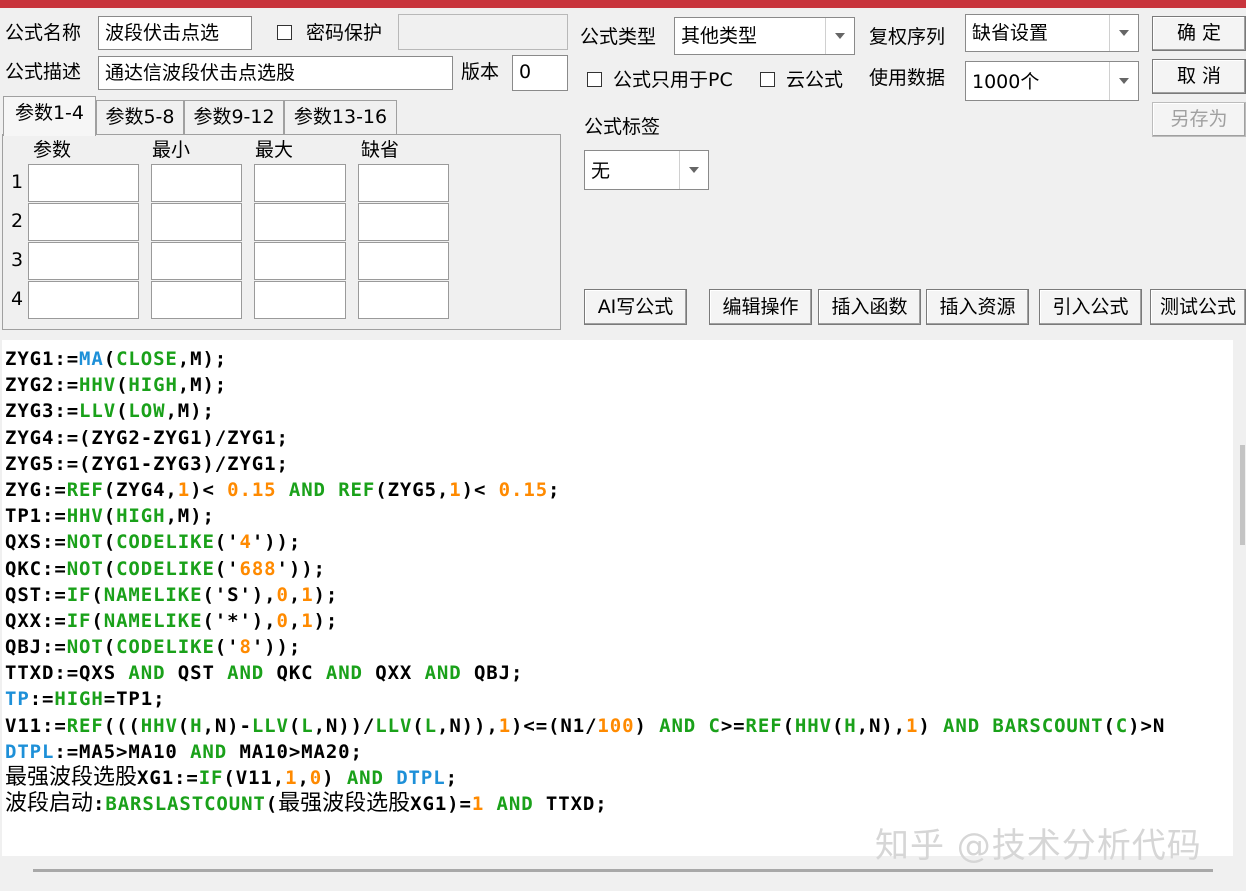 This screenshot has height=891, width=1246. What do you see at coordinates (275, 73) in the screenshot?
I see `description-input: 通达信波段伏击点选股` at bounding box center [275, 73].